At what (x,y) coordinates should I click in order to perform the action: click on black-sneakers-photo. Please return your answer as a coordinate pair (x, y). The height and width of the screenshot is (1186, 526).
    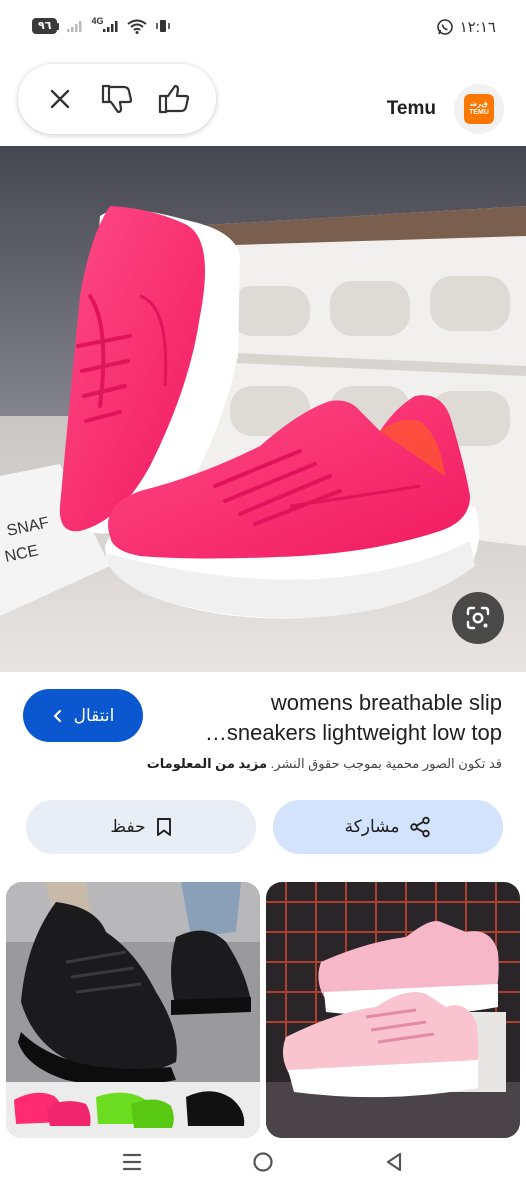
    Looking at the image, I should click on (133, 1010).